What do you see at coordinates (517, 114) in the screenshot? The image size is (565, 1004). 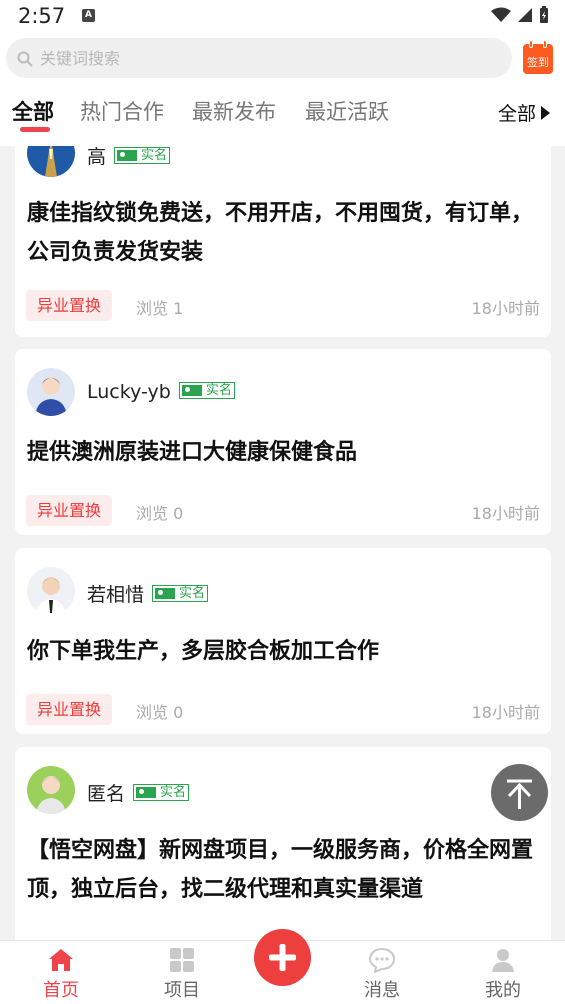 I see `filter-all-label: 全部` at bounding box center [517, 114].